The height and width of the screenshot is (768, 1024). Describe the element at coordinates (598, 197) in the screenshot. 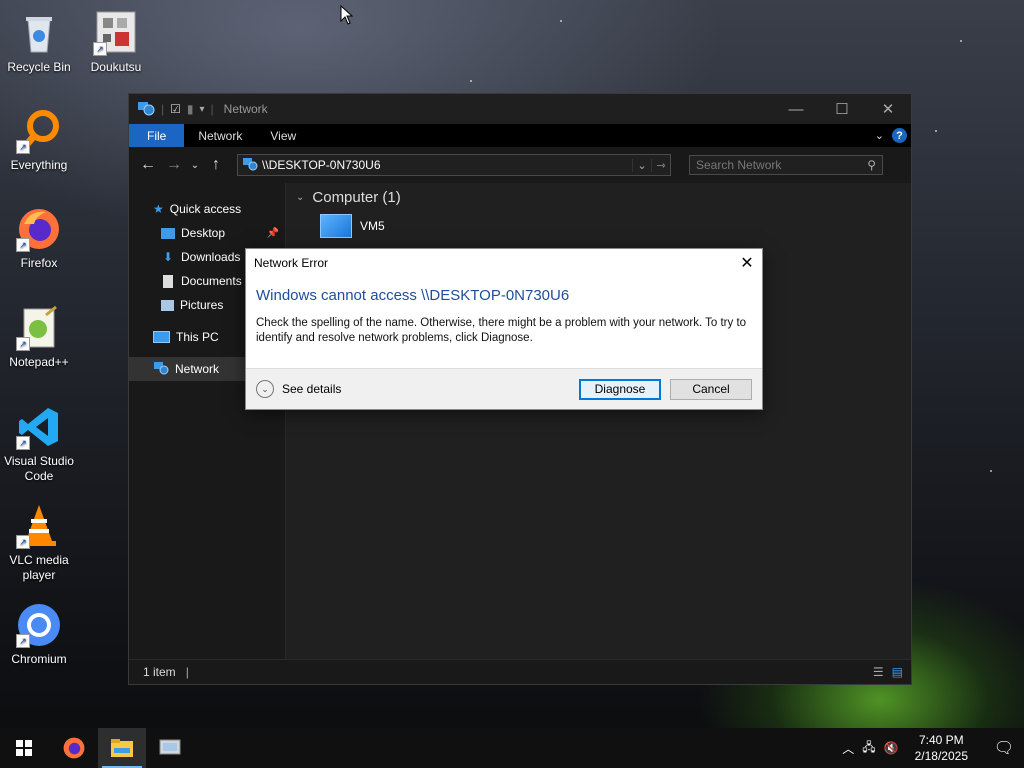

I see `group-header: ⌄ Computer (1)` at that location.